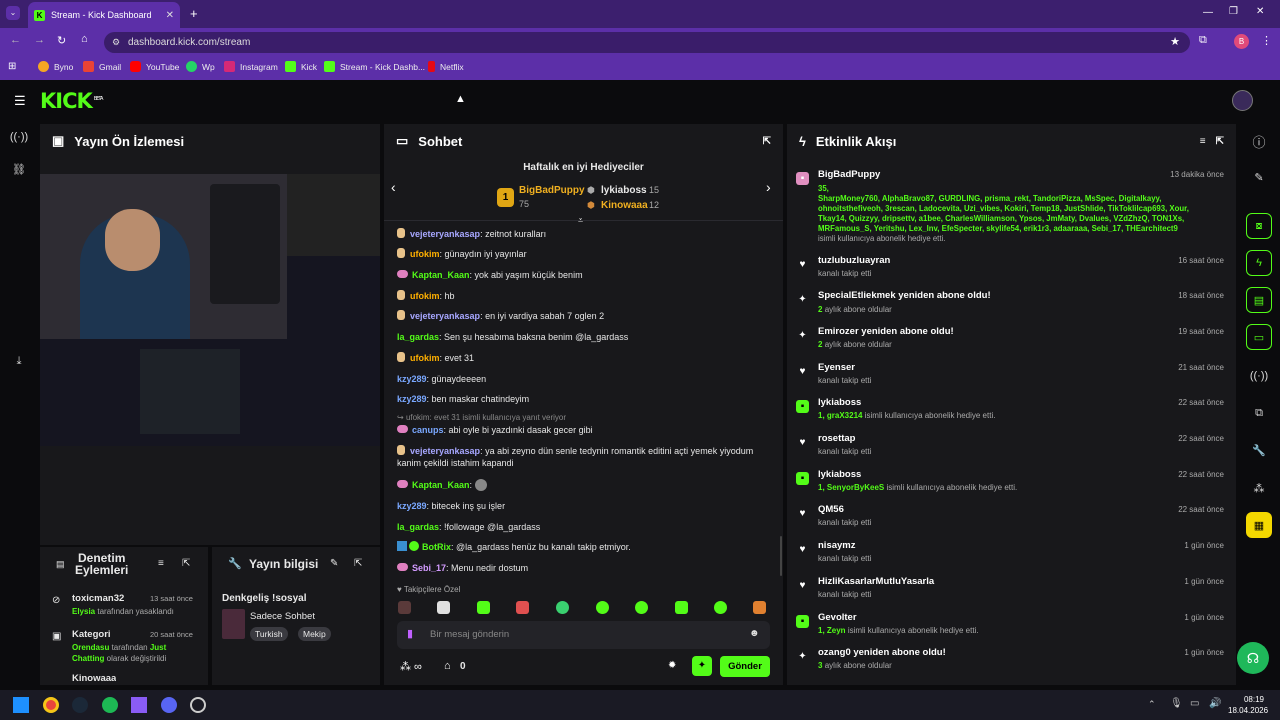 The width and height of the screenshot is (1280, 720). Describe the element at coordinates (21, 705) in the screenshot. I see `windows-start-icon` at that location.